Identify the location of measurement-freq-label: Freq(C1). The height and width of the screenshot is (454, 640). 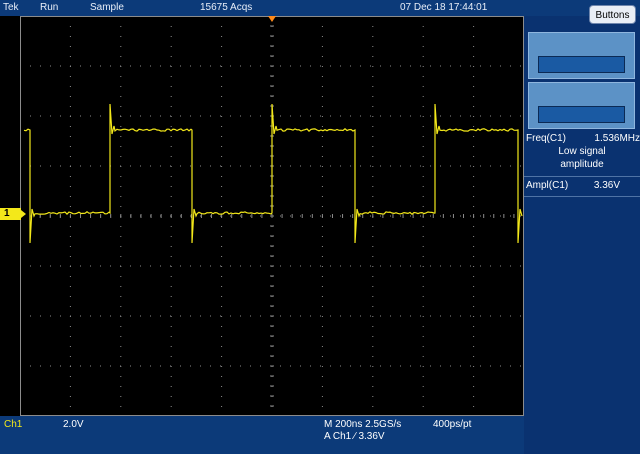
(546, 138).